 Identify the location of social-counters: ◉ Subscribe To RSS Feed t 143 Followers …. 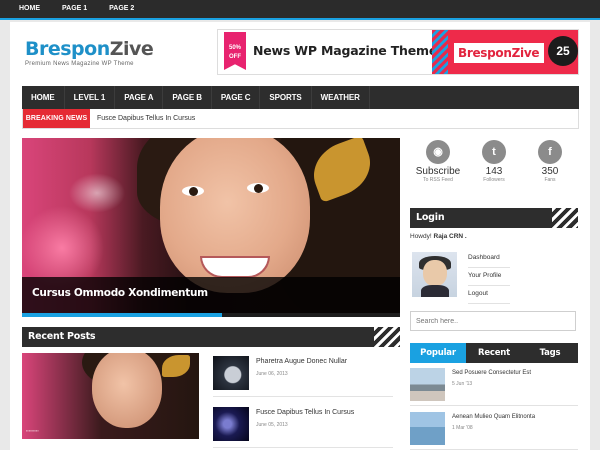
(494, 165).